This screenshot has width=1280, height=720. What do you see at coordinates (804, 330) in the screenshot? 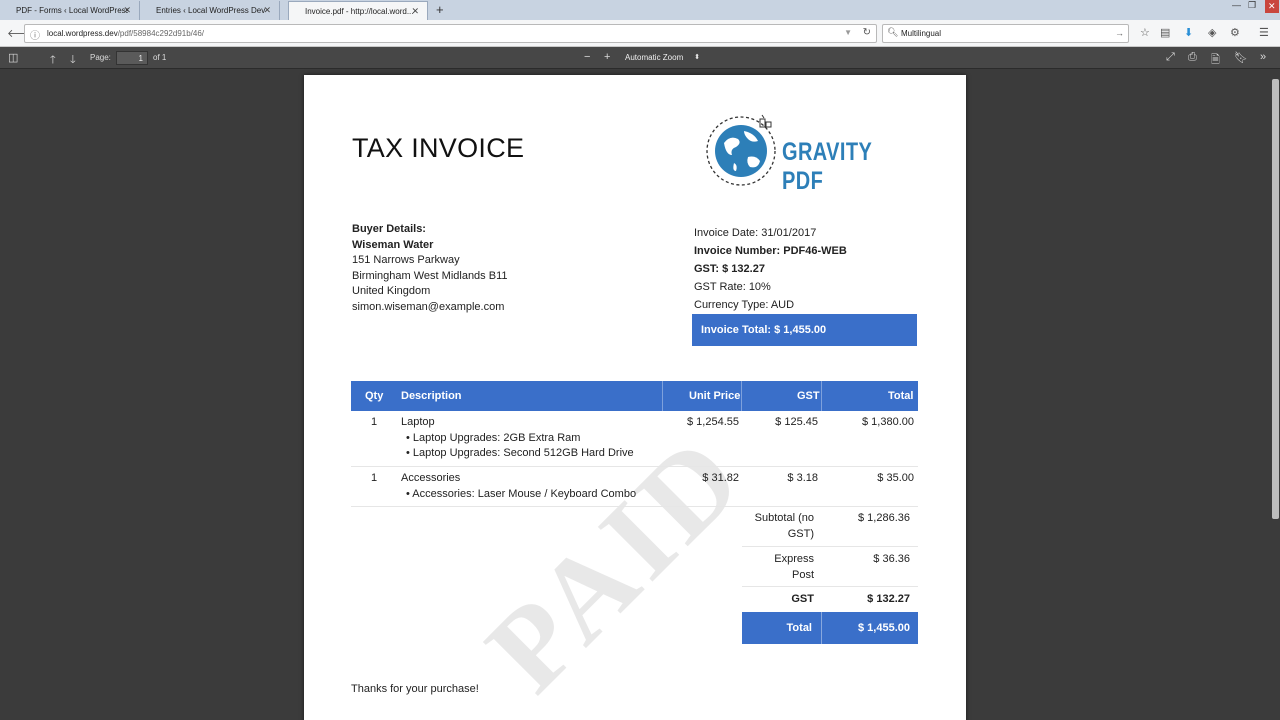
I see `invoice-total-box: Invoice Total: $ 1,455.00` at bounding box center [804, 330].